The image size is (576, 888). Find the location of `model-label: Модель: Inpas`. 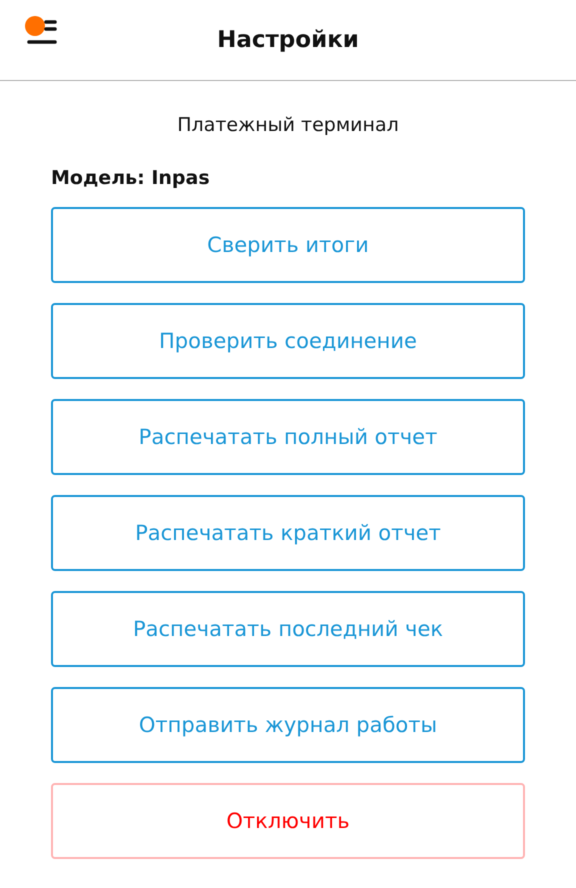

model-label: Модель: Inpas is located at coordinates (131, 178).